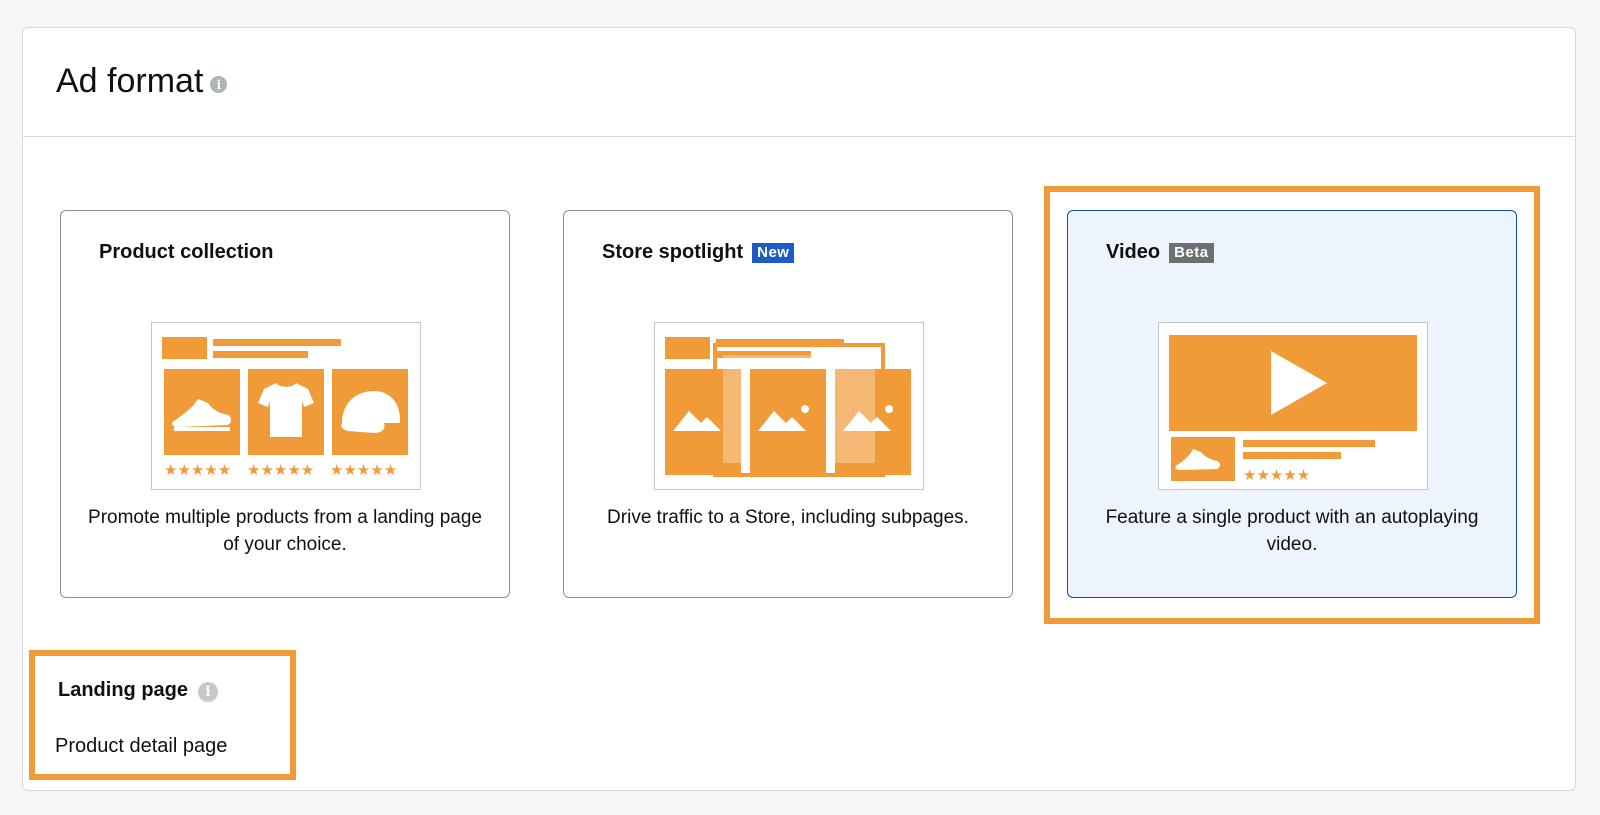  I want to click on card-title-text: Product collection, so click(186, 252).